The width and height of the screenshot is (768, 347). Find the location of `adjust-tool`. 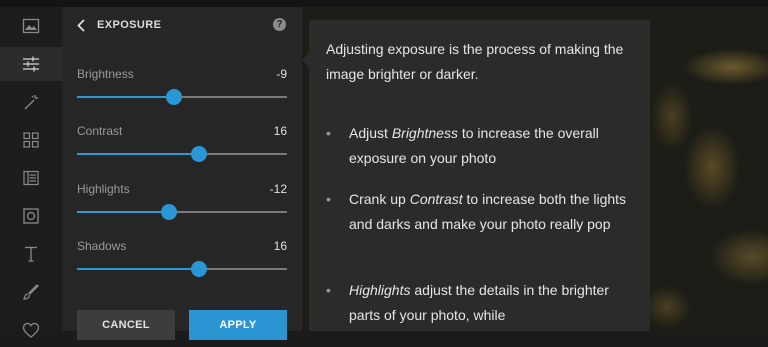

adjust-tool is located at coordinates (31, 64).